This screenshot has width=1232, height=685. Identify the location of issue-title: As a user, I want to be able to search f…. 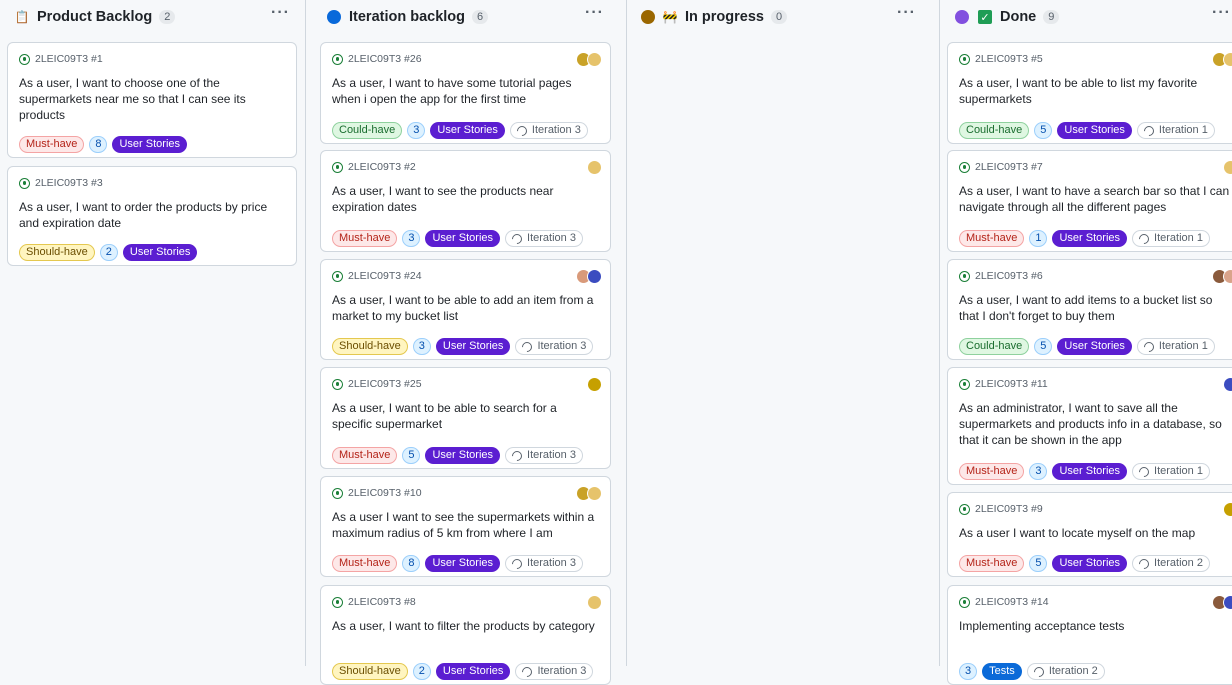
(465, 416).